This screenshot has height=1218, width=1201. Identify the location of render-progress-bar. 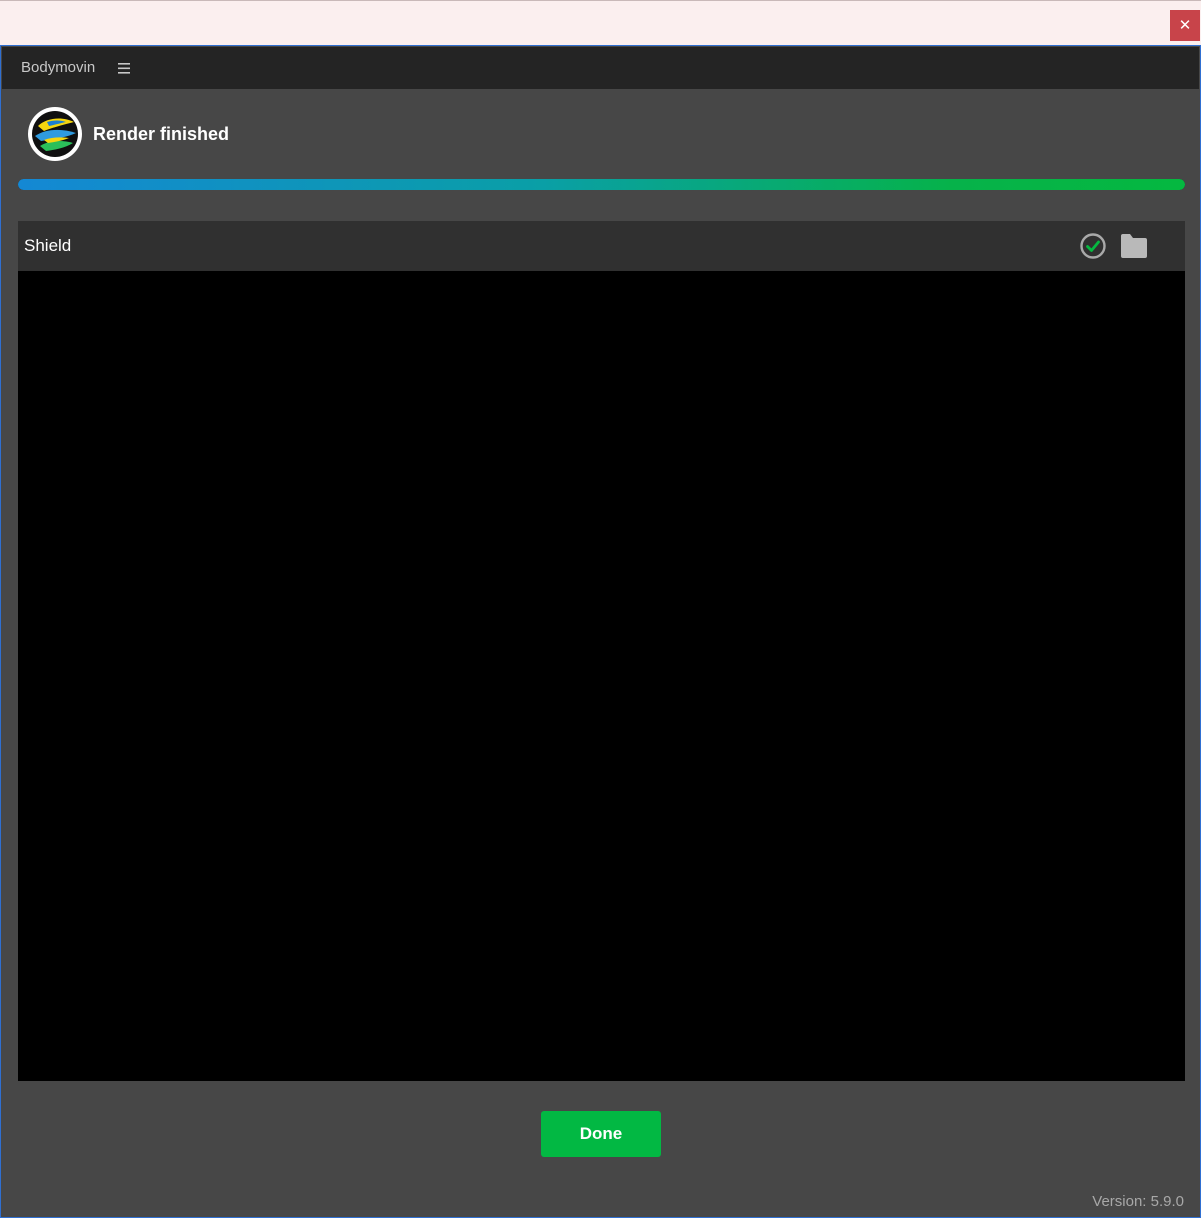
(601, 184).